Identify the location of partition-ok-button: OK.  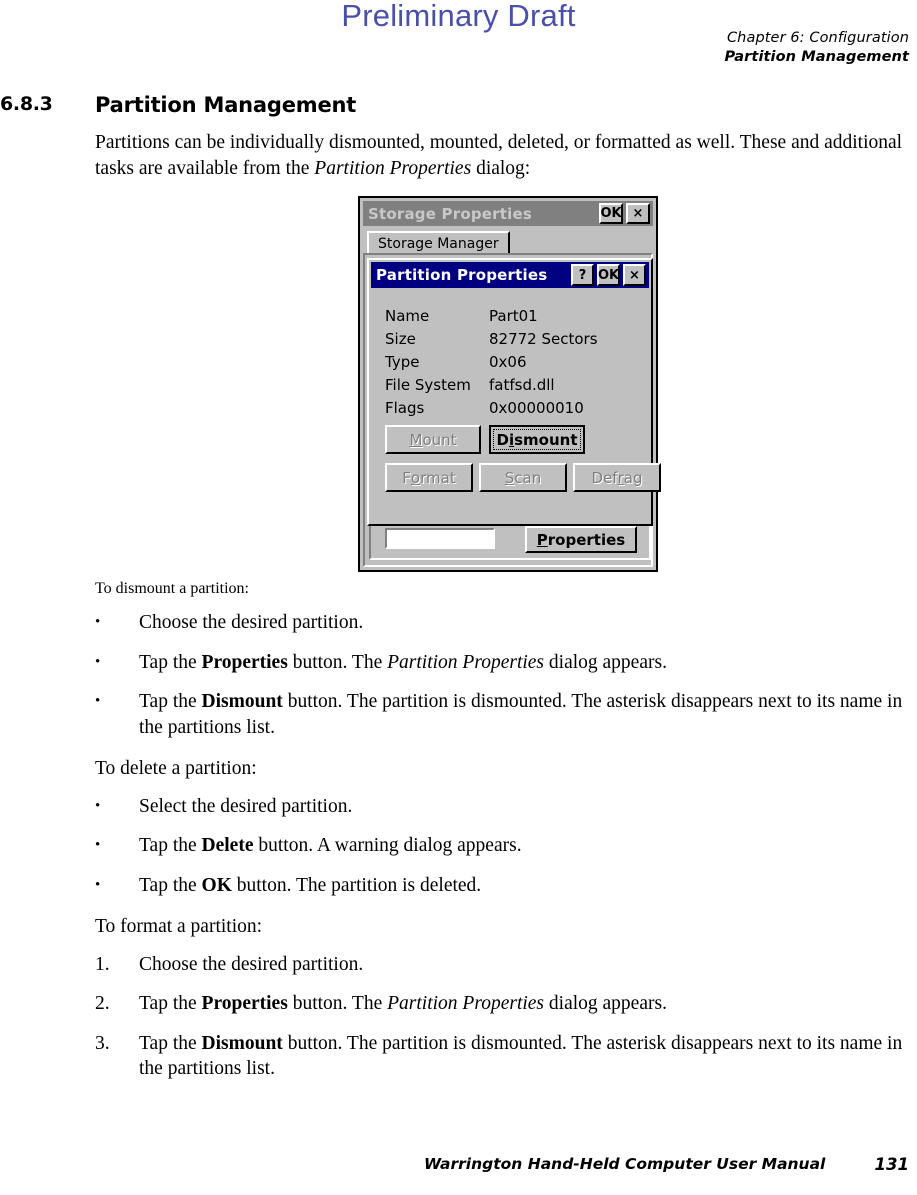
(608, 275).